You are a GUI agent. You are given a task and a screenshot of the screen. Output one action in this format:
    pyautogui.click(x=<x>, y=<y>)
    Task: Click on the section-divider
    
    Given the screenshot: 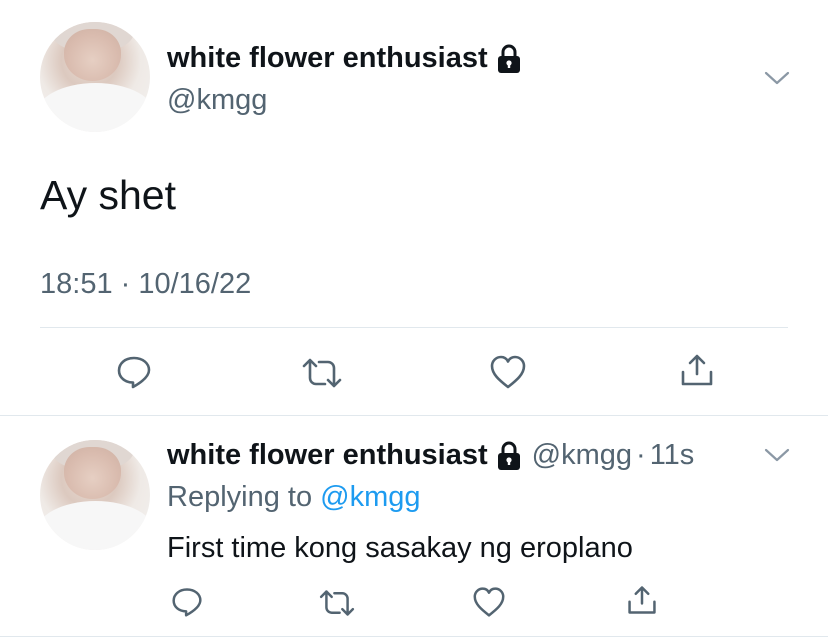 What is the action you would take?
    pyautogui.click(x=414, y=415)
    